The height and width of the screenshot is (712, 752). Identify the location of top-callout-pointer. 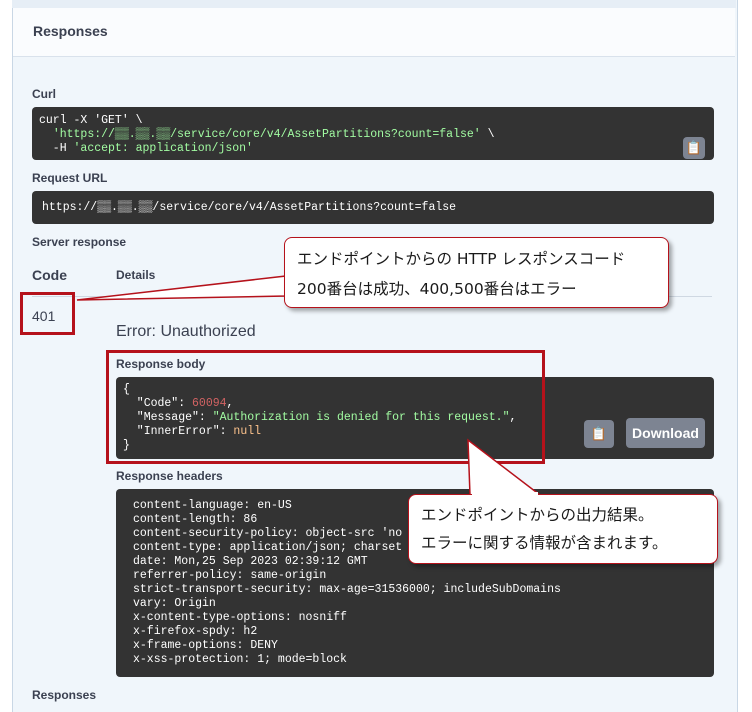
(181, 288).